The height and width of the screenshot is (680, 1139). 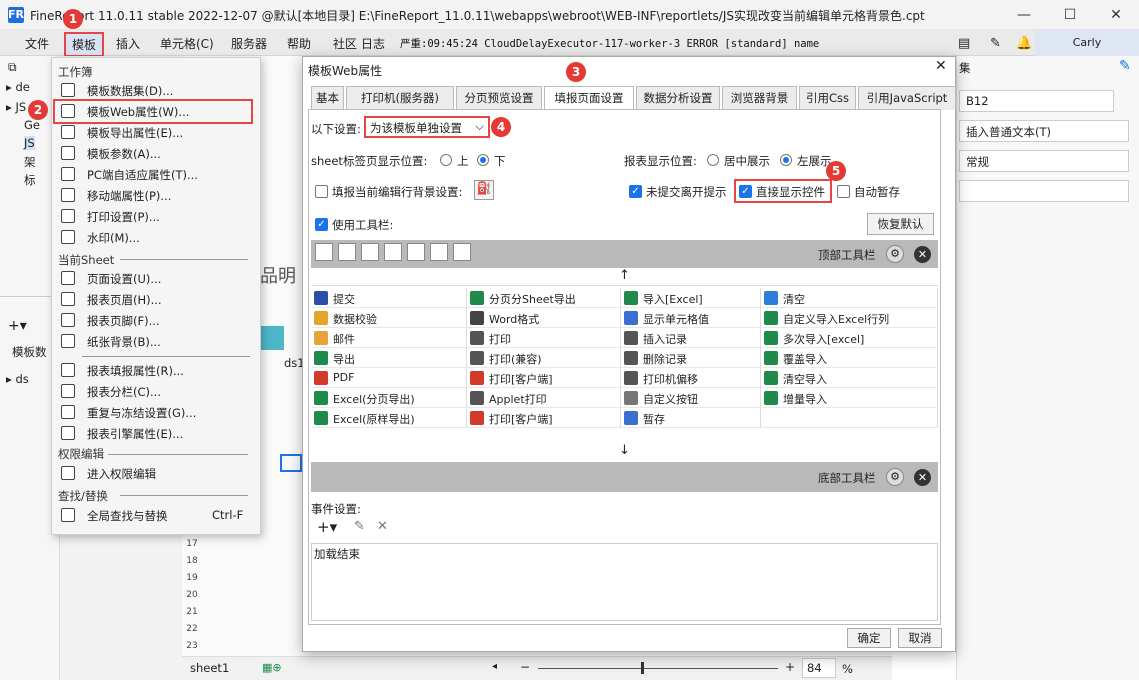 What do you see at coordinates (389, 418) in the screenshot?
I see `widget-item: Excel(原样导出)` at bounding box center [389, 418].